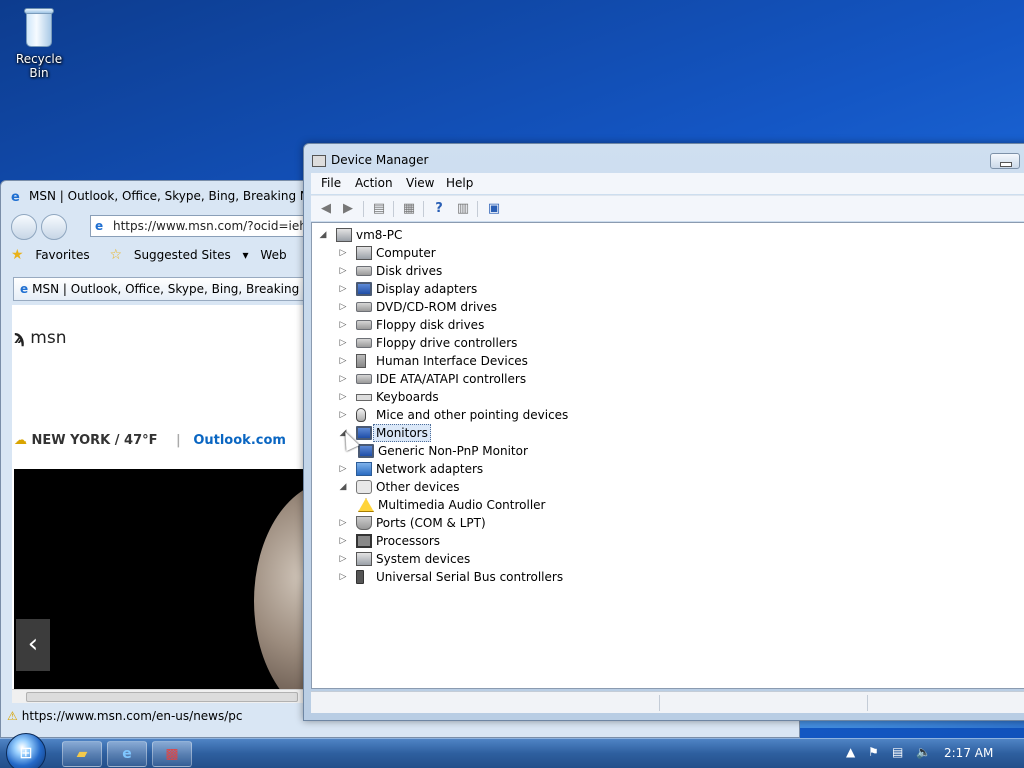 This screenshot has height=768, width=1024. I want to click on horizontal-scrollbar, so click(158, 696).